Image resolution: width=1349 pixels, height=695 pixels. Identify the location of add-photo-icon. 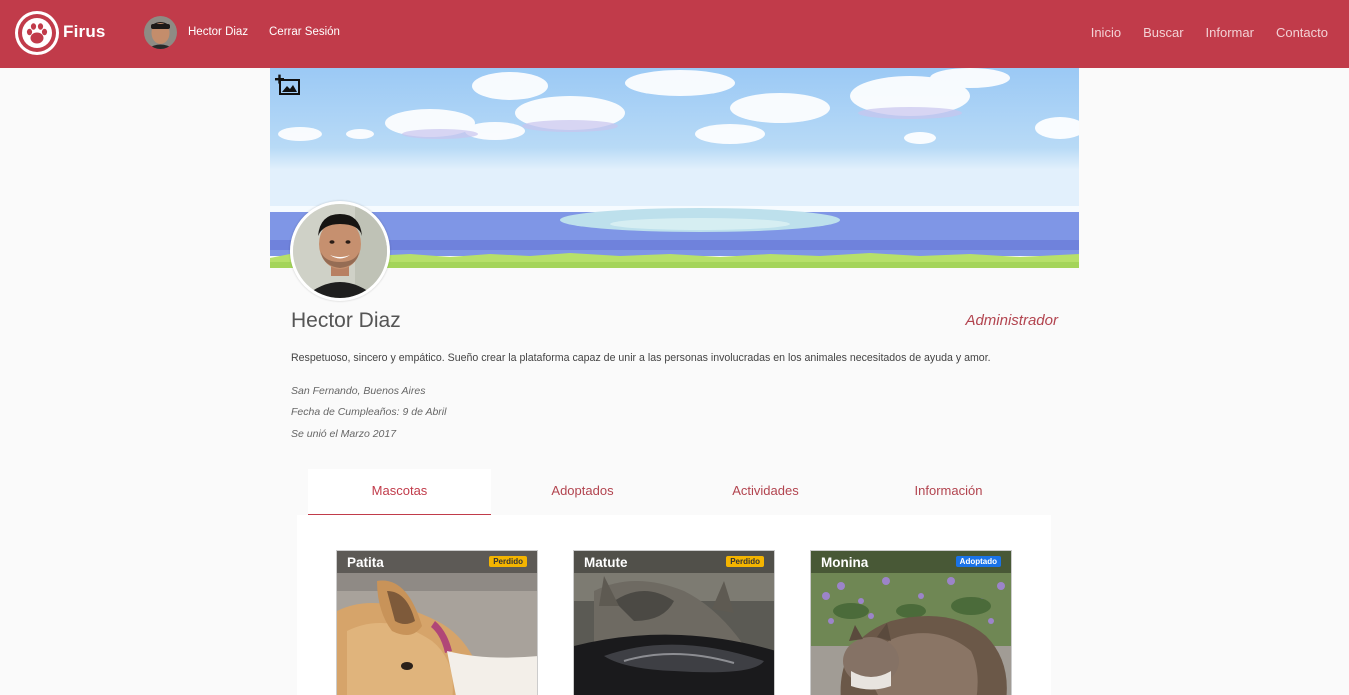
(288, 85).